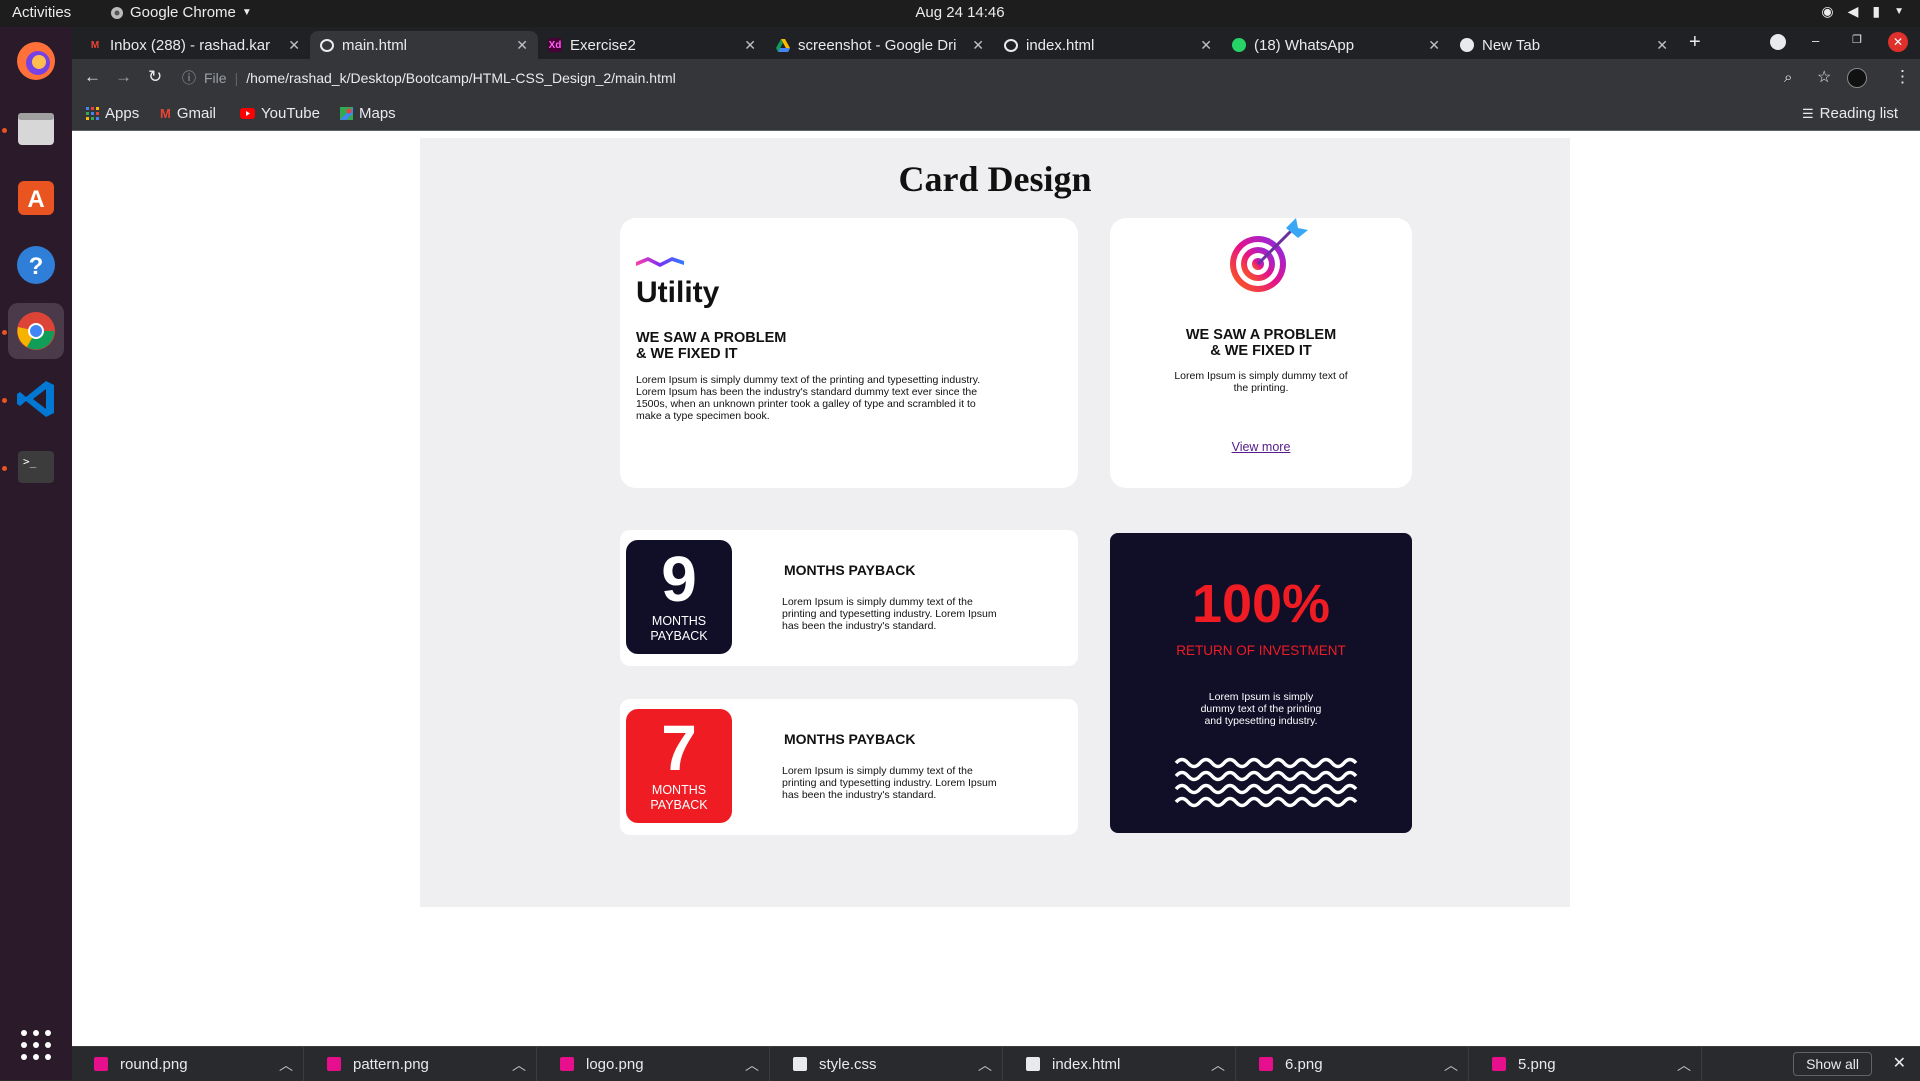 Image resolution: width=1920 pixels, height=1081 pixels. I want to click on dock-software: A, so click(36, 197).